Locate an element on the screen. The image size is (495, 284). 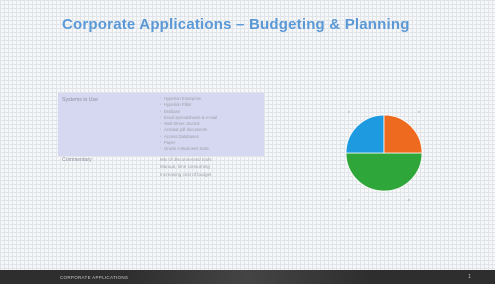
footer-label: CORPORATE APPLICATIONS is located at coordinates (94, 277).